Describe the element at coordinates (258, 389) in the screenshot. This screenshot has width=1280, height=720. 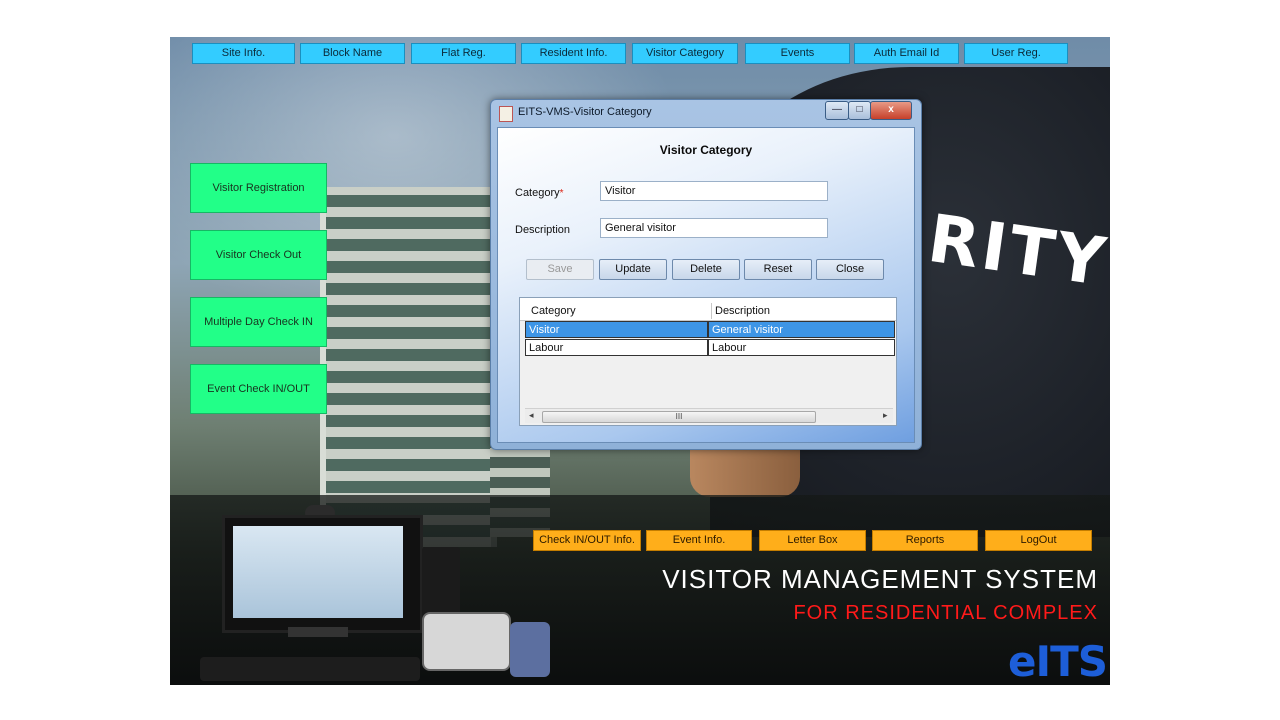
I see `event-check-in-out-button: Event Check IN/OUT` at that location.